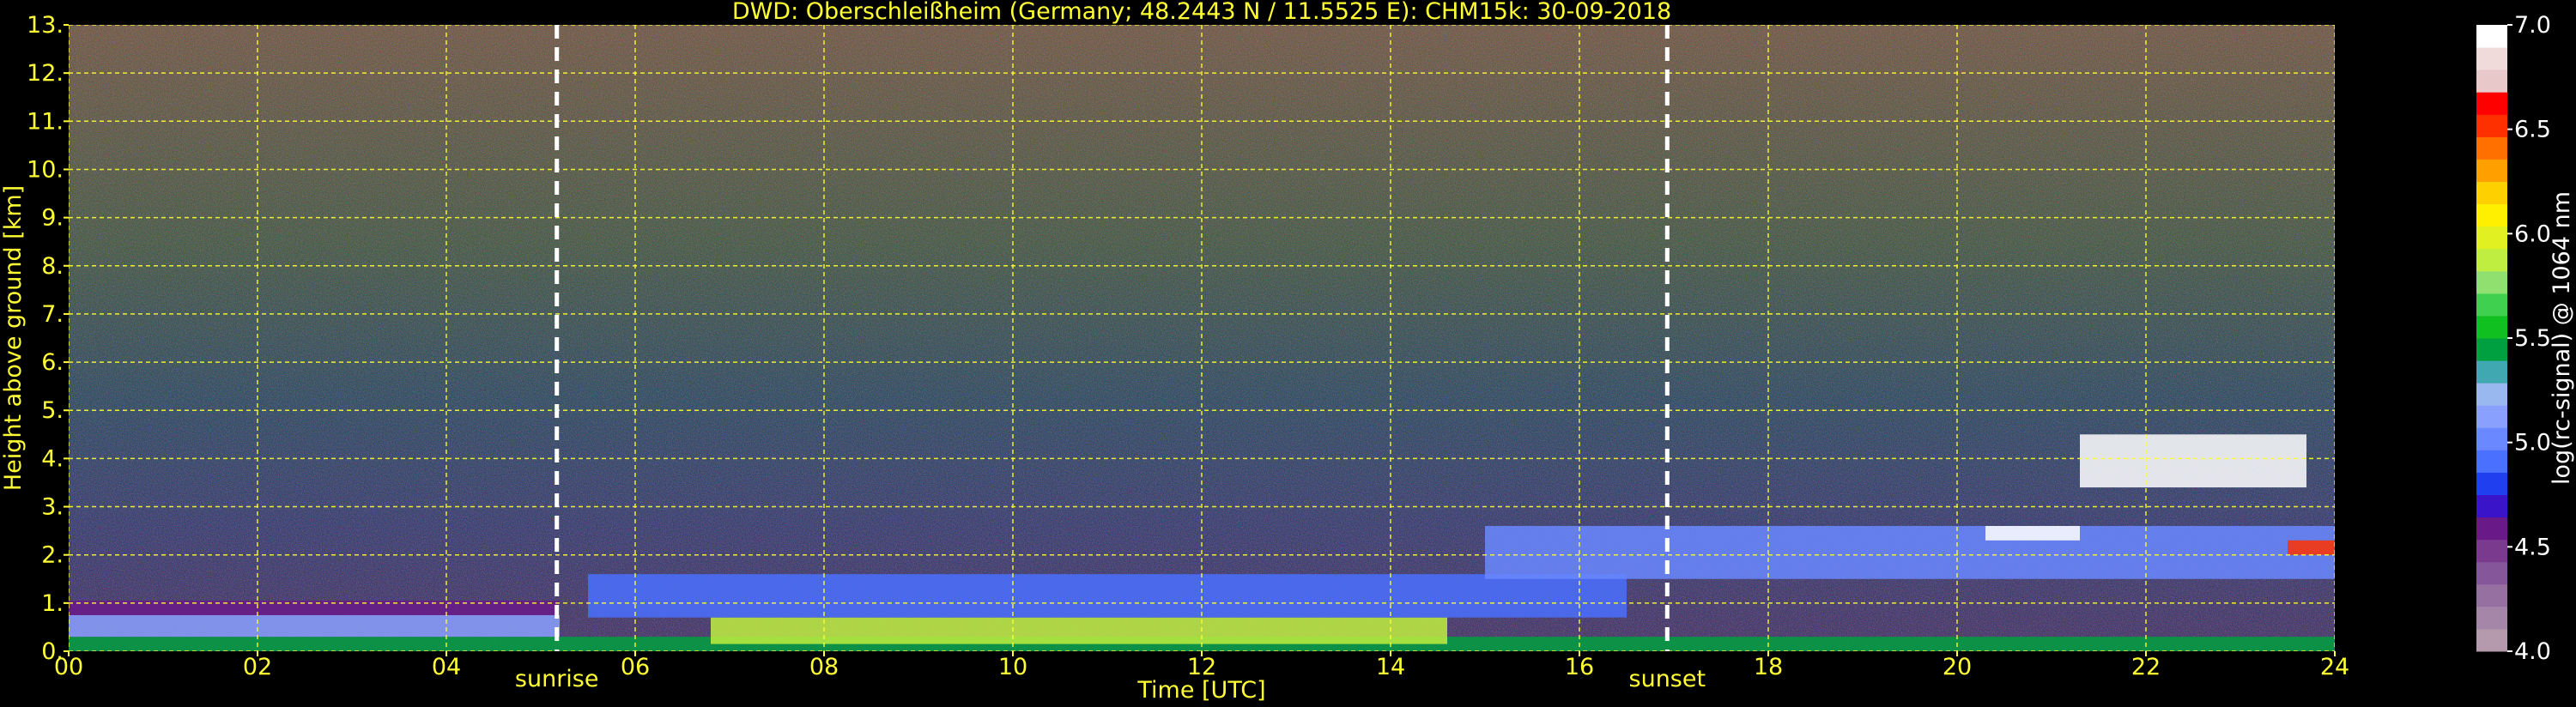  I want to click on annotations: sunrise sunset, so click(1110, 679).